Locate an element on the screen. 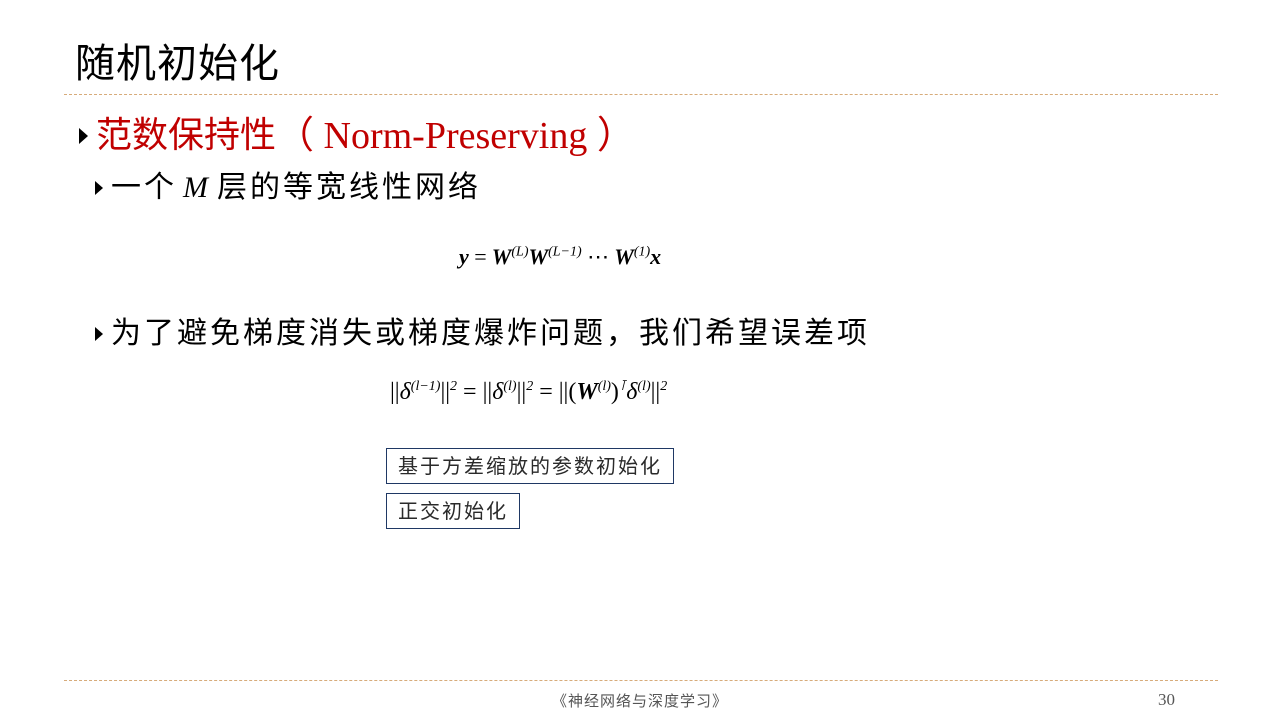 The width and height of the screenshot is (1280, 720). bullet-text-post: 层的等宽线性网络 is located at coordinates (349, 187).